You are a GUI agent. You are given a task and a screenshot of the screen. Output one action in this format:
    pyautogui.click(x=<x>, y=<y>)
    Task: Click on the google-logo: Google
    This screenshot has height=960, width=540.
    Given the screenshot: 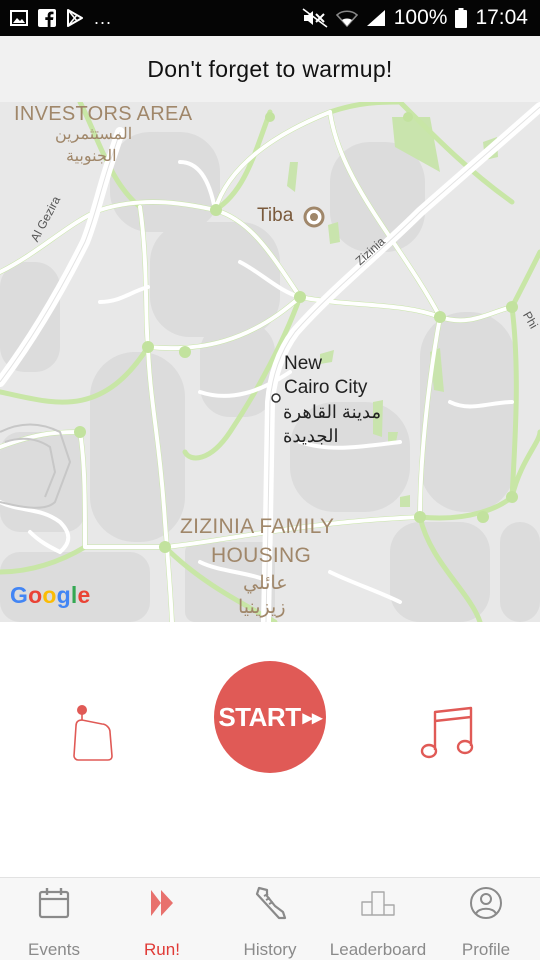 What is the action you would take?
    pyautogui.click(x=50, y=595)
    